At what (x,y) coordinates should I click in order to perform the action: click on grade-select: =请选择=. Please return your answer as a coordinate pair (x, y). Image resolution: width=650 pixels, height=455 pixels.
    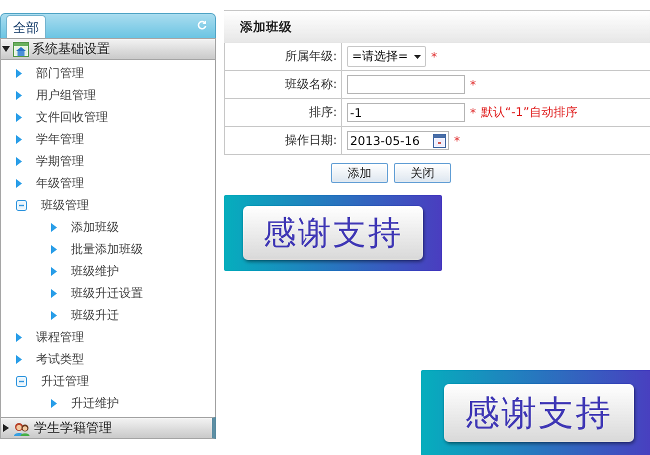
    Looking at the image, I should click on (386, 56).